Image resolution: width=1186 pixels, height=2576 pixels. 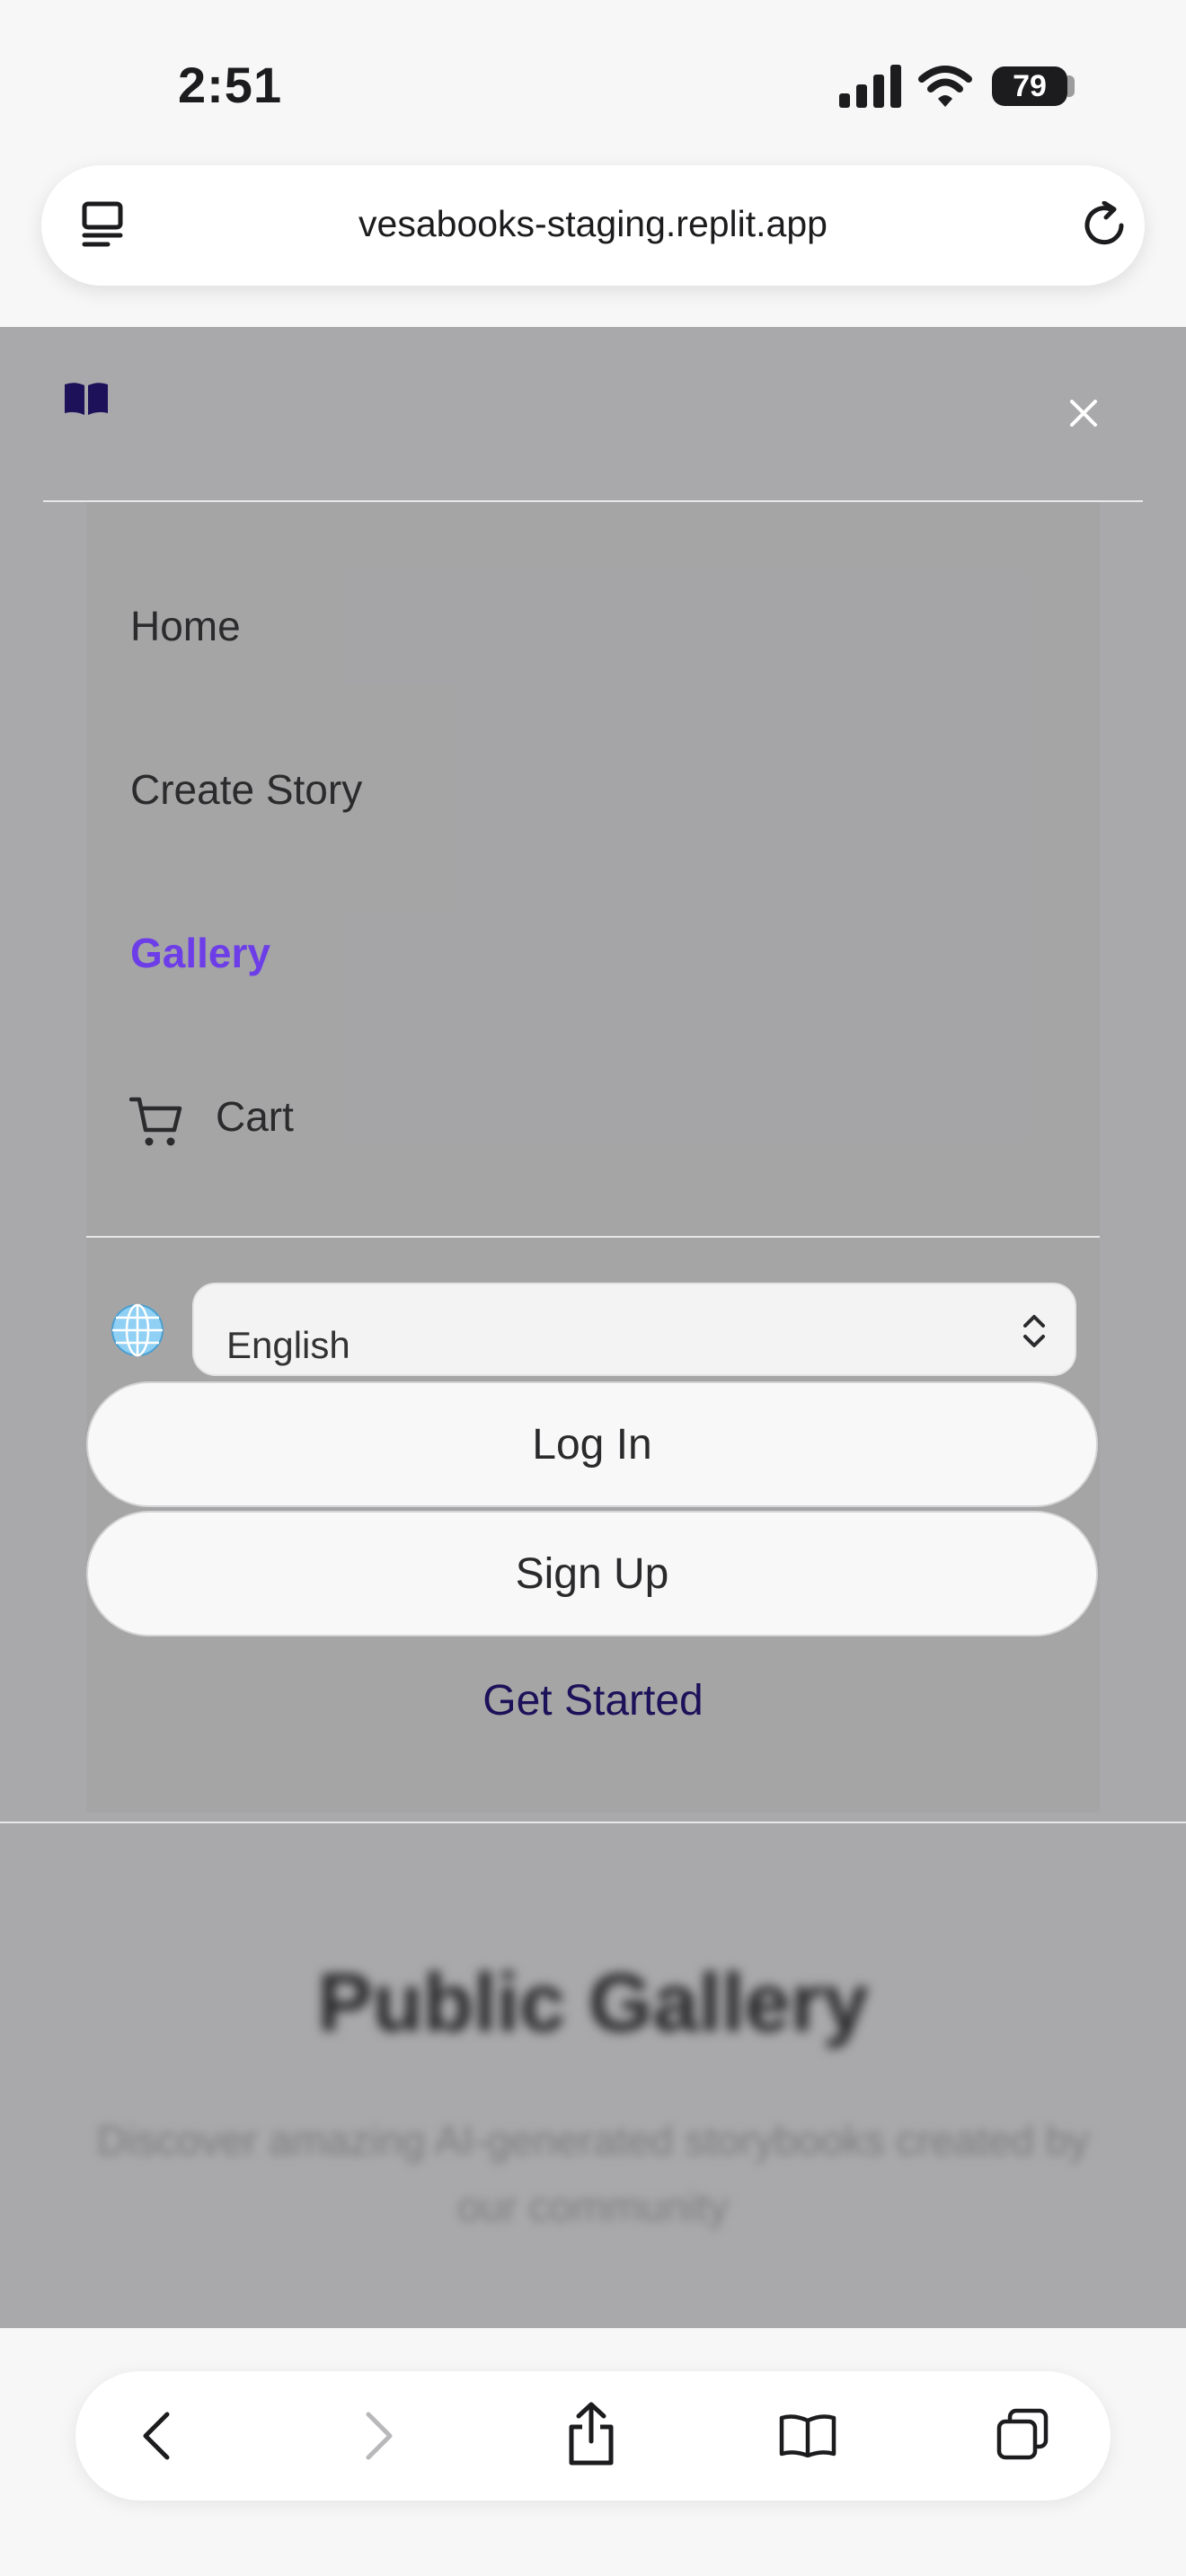 I want to click on language-select: English, so click(x=634, y=1329).